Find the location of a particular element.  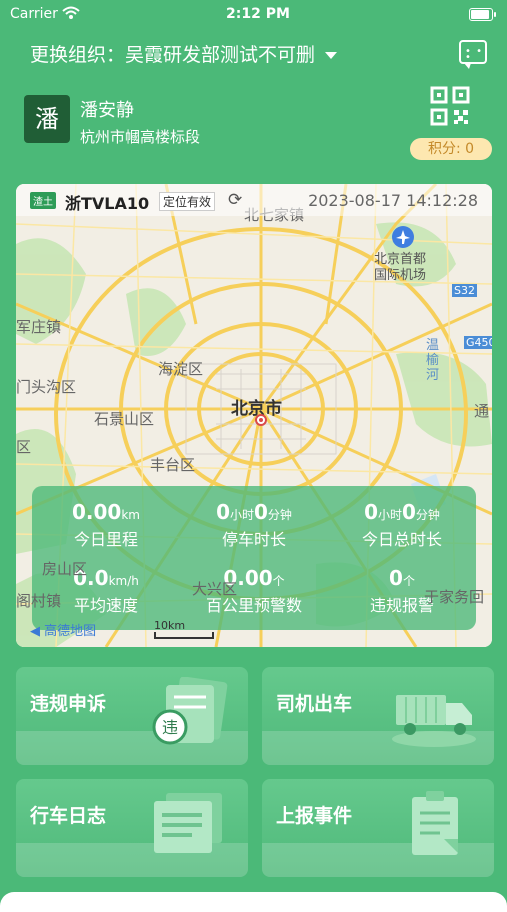

map-label-junzhuang: 军庄镇 is located at coordinates (39, 327).